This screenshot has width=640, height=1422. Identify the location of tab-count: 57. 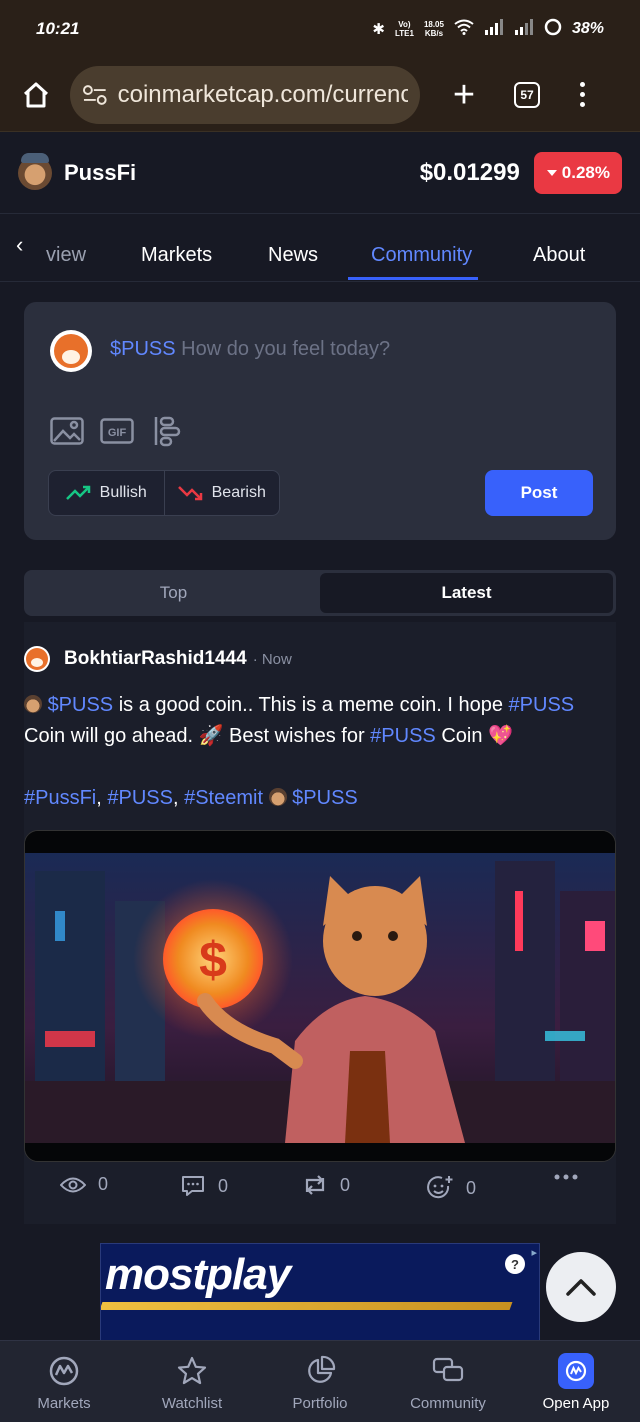
(527, 94).